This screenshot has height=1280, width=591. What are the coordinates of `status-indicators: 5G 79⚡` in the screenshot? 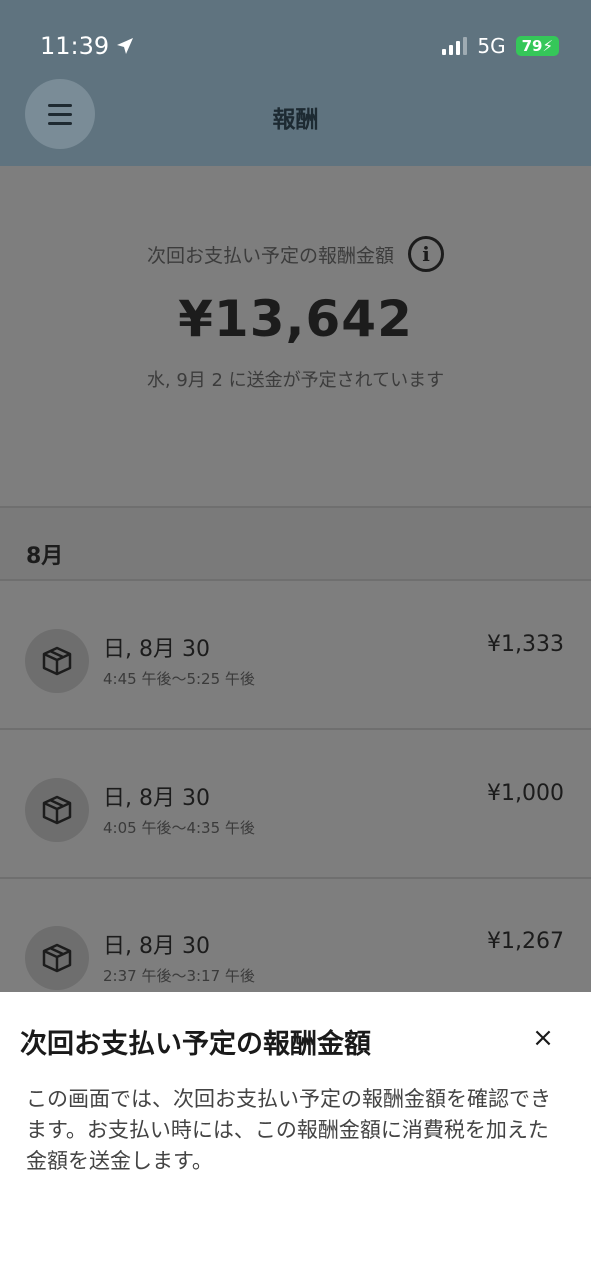 It's located at (500, 46).